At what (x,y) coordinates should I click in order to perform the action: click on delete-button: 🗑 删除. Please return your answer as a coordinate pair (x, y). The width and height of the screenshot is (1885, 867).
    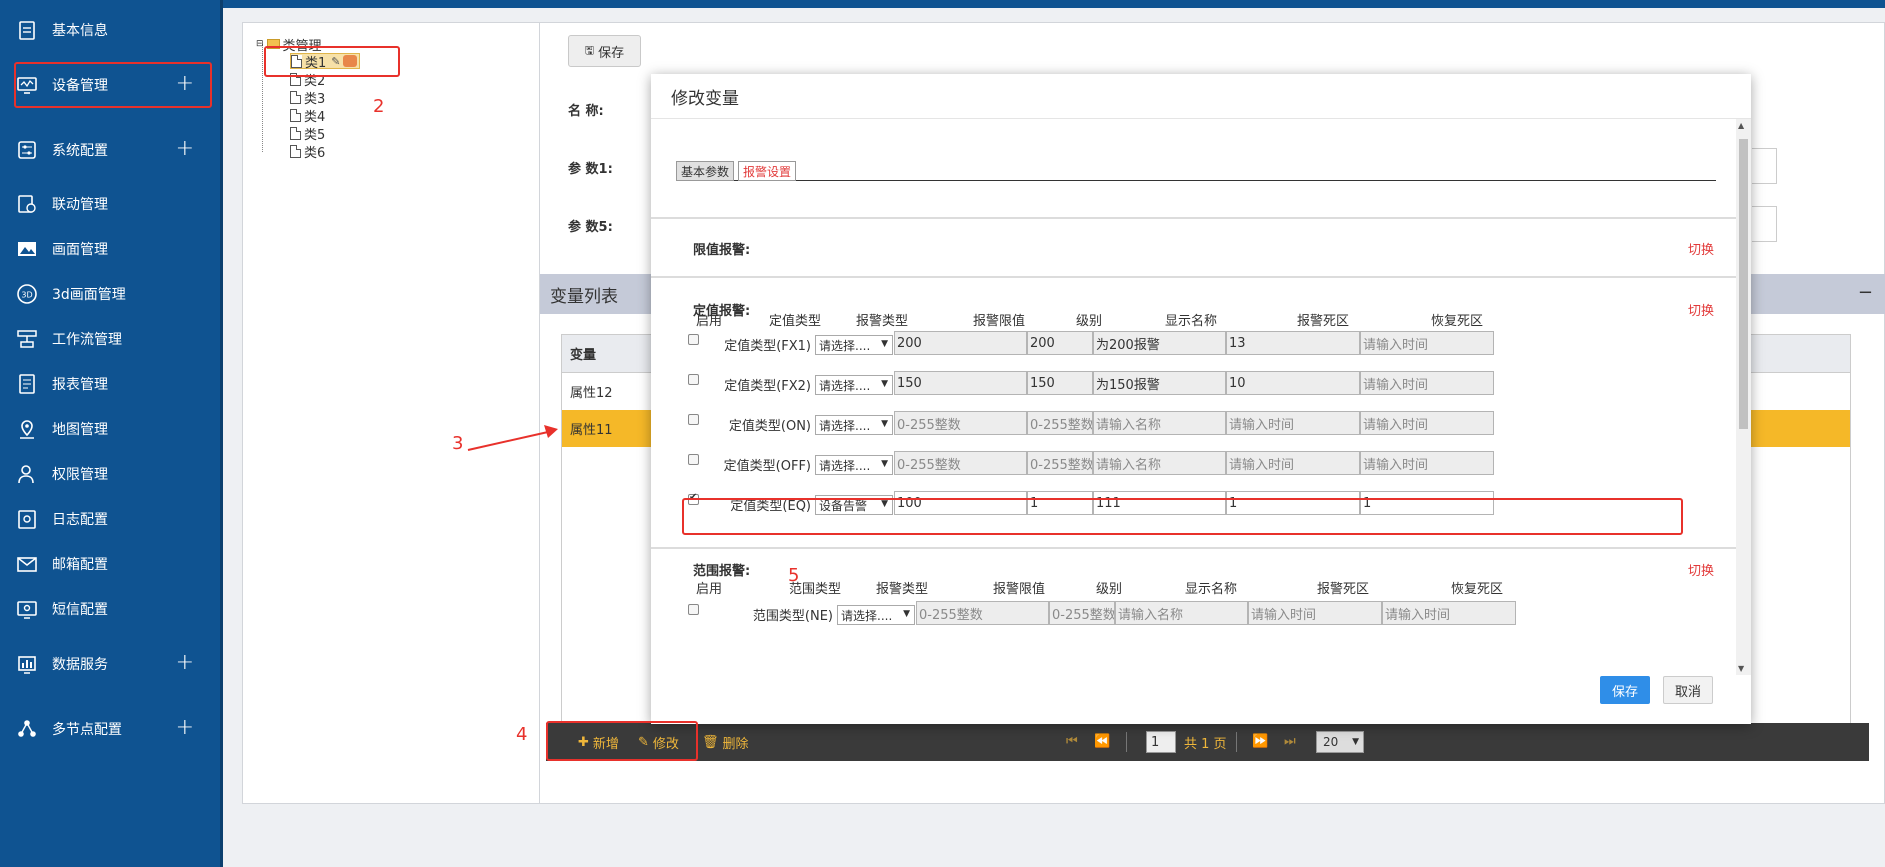
    Looking at the image, I should click on (725, 742).